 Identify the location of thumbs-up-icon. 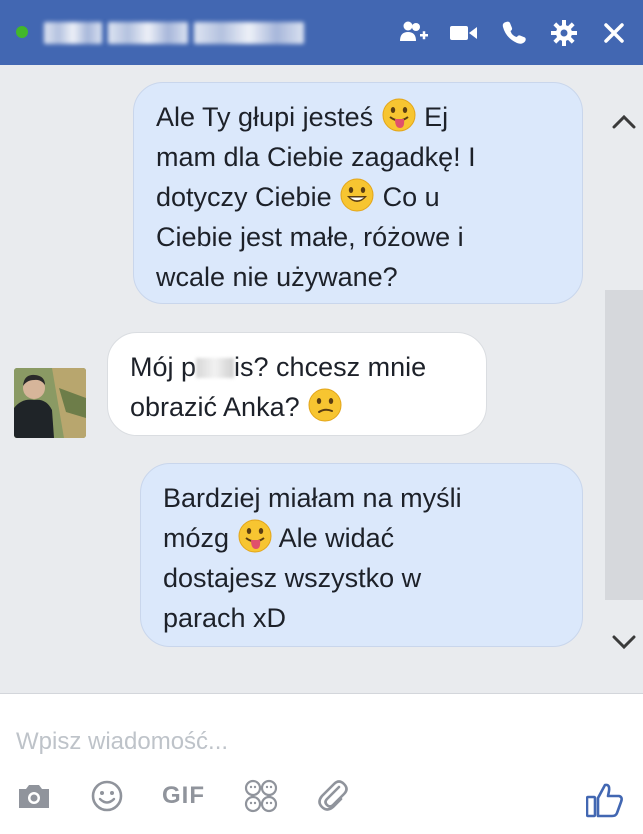
(605, 800).